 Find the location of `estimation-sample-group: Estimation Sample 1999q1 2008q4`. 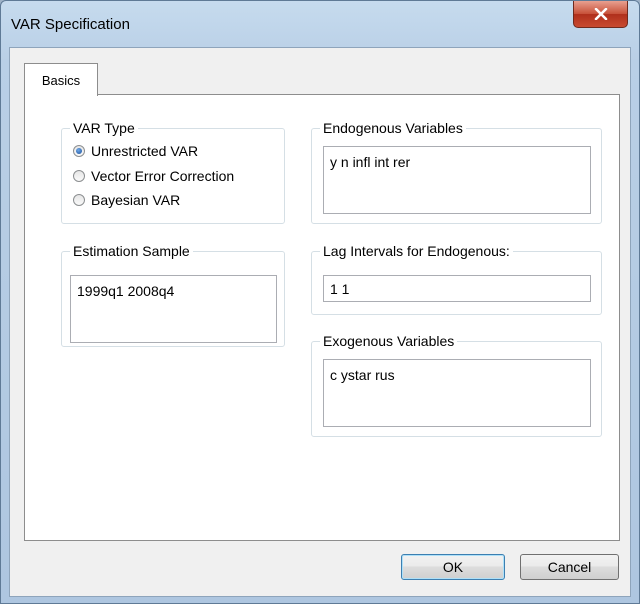

estimation-sample-group: Estimation Sample 1999q1 2008q4 is located at coordinates (173, 294).